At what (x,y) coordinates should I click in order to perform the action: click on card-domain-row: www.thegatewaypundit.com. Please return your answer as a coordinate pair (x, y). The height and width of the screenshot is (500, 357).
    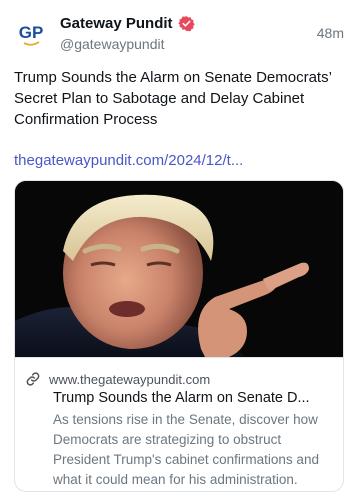
    Looking at the image, I should click on (117, 379).